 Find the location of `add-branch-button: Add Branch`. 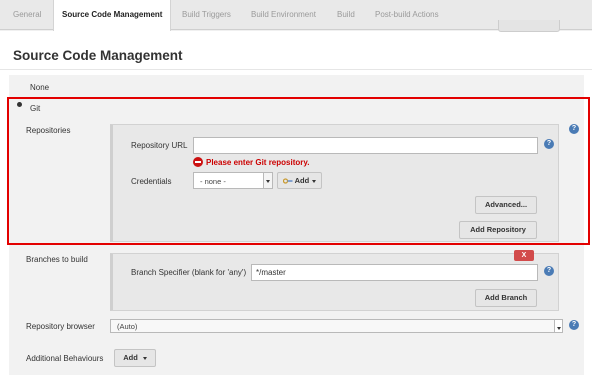

add-branch-button: Add Branch is located at coordinates (506, 298).